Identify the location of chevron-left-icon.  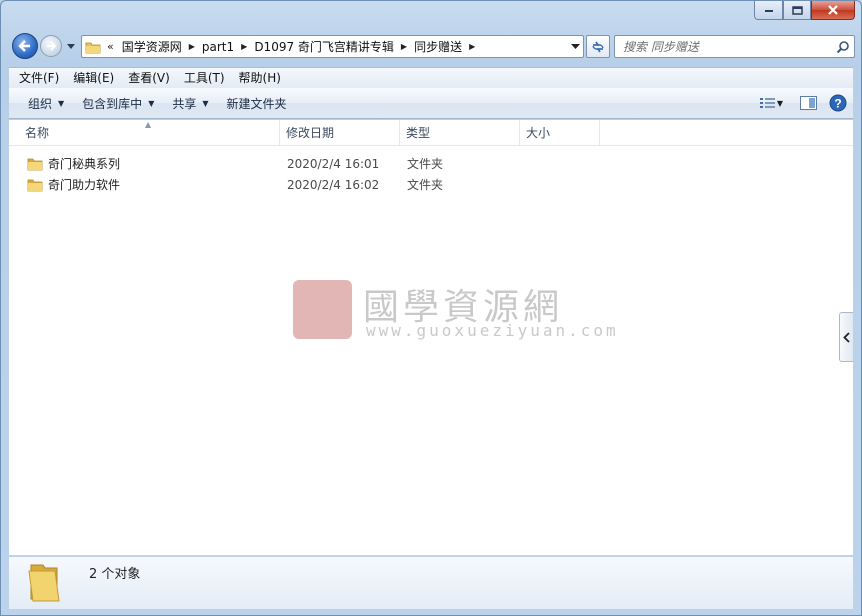
(846, 337).